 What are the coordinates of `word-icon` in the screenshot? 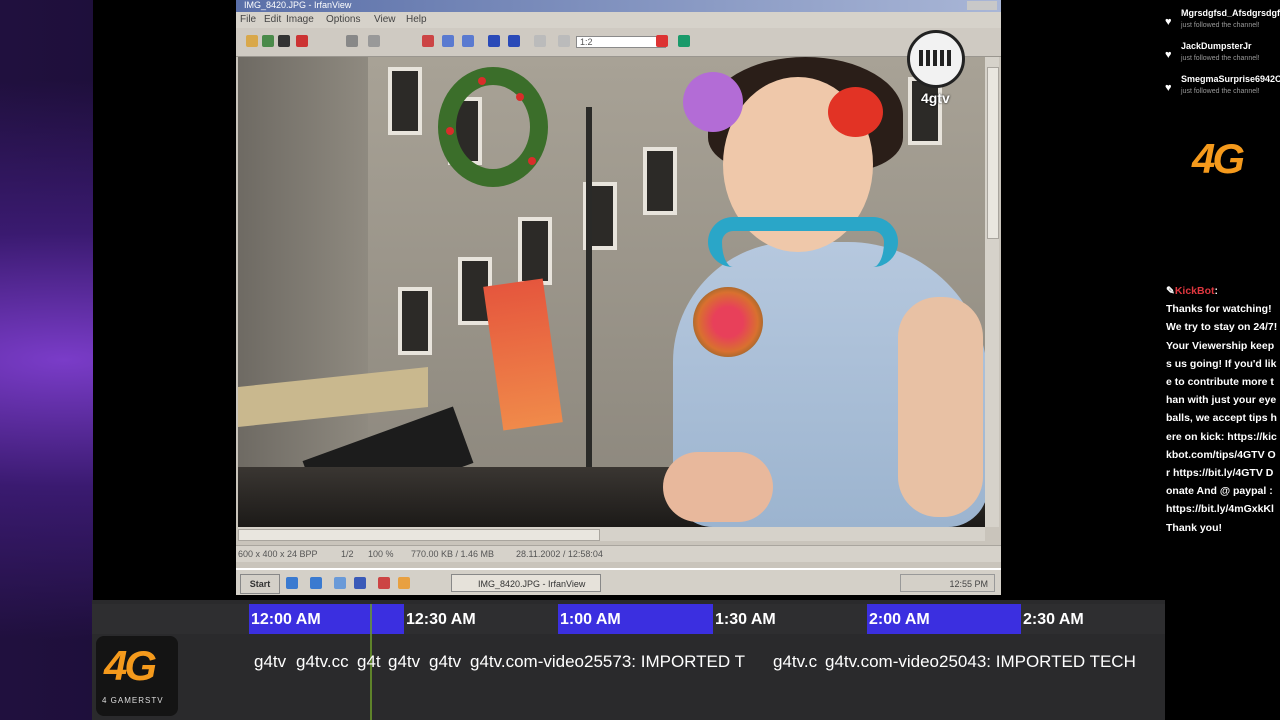 It's located at (360, 583).